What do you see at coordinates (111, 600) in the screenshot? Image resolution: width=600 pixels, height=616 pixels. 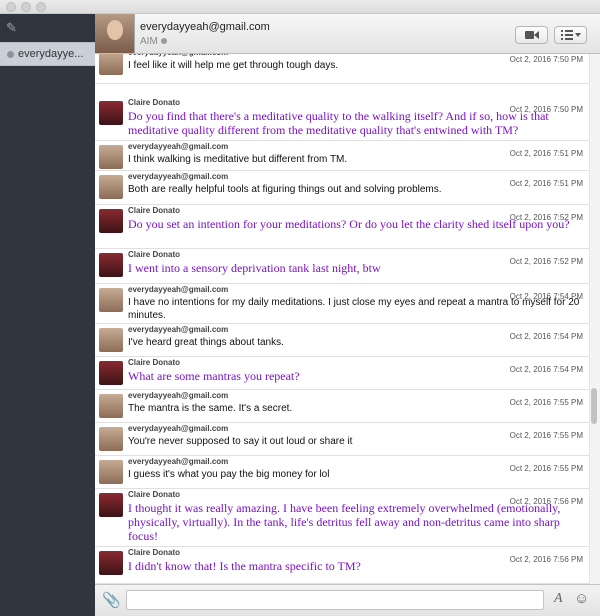 I see `paperclip-icon: 📎` at bounding box center [111, 600].